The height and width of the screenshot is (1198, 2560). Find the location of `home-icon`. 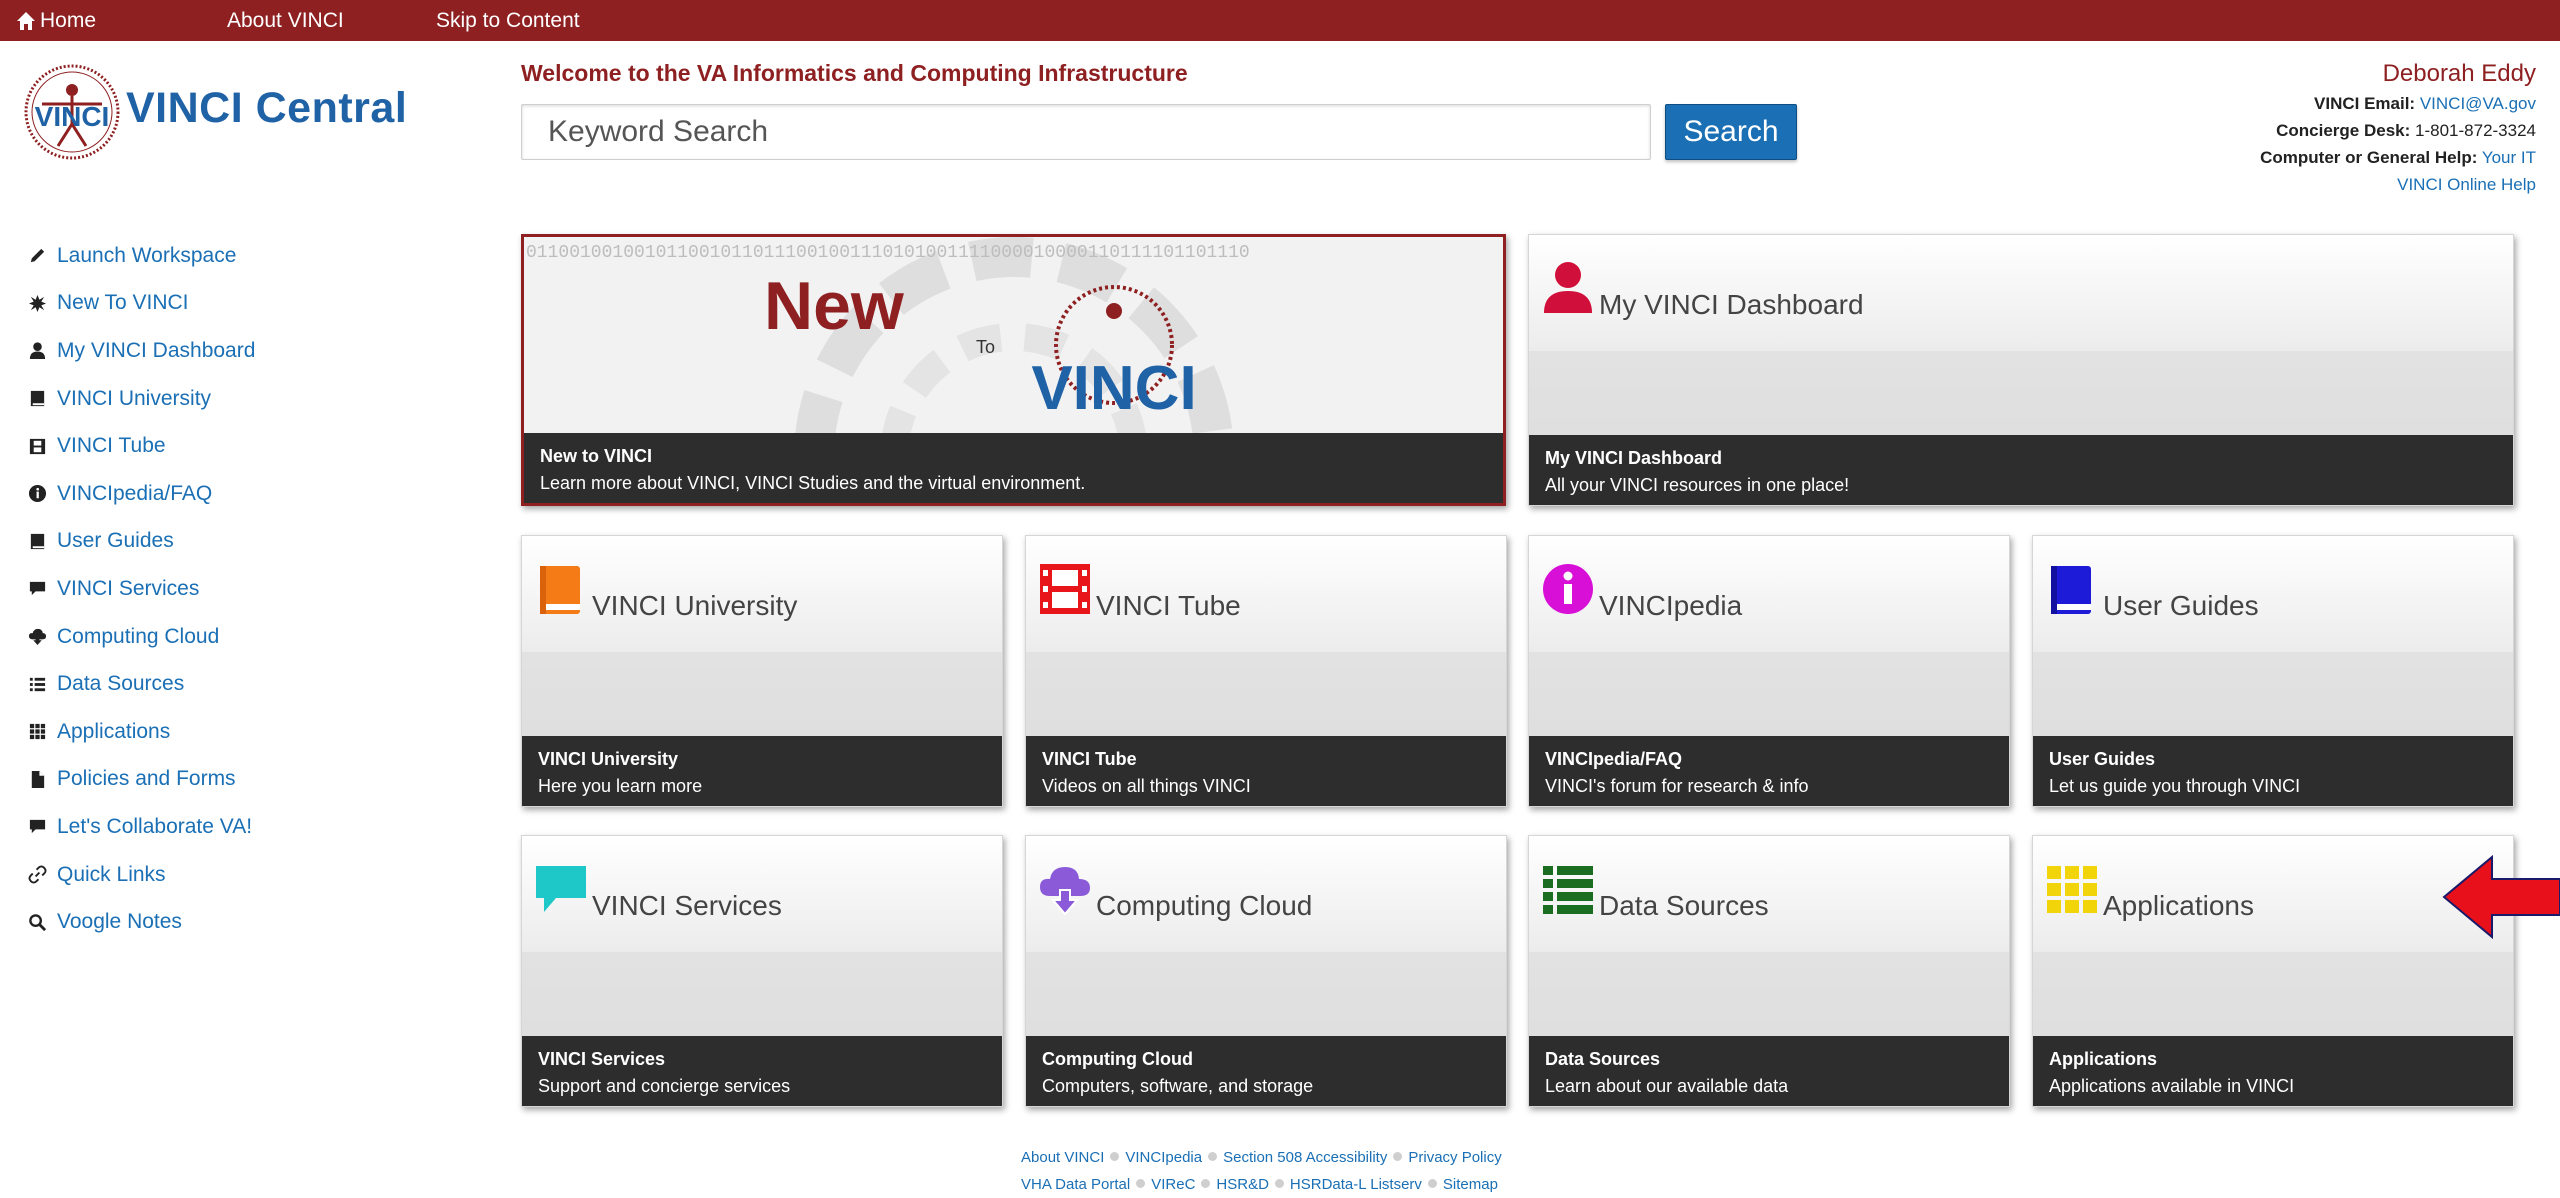

home-icon is located at coordinates (26, 21).